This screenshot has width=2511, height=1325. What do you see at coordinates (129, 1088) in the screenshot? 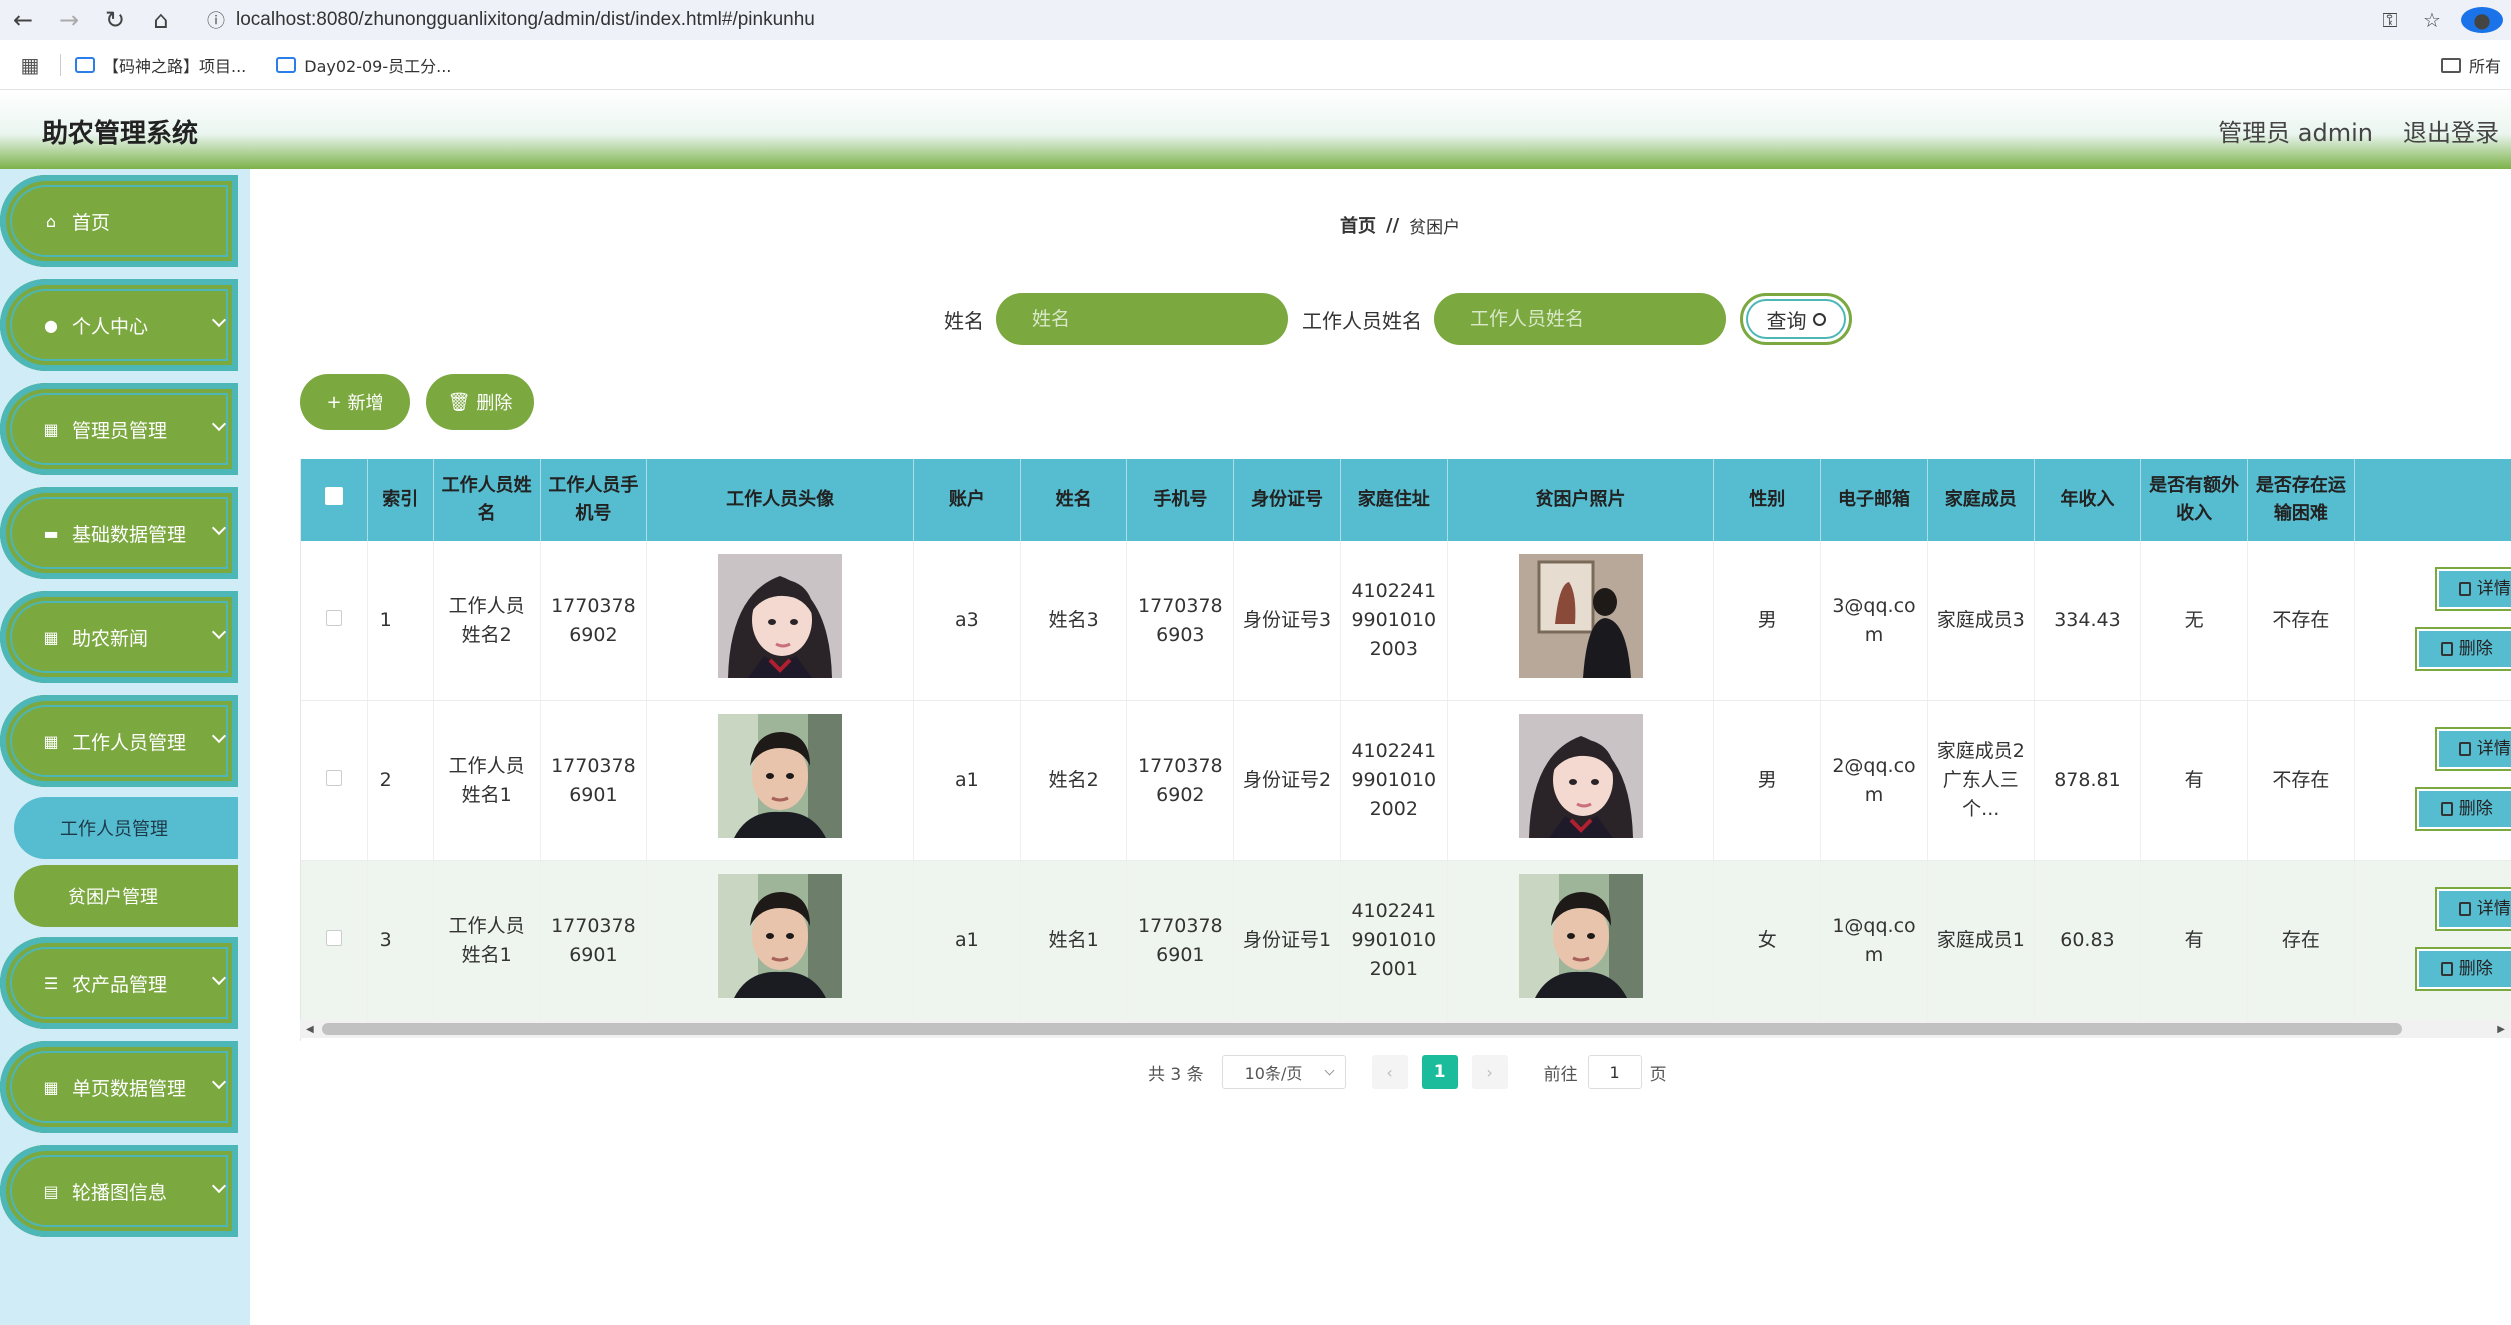
I see `sidebar-item-label: 单页数据管理` at bounding box center [129, 1088].